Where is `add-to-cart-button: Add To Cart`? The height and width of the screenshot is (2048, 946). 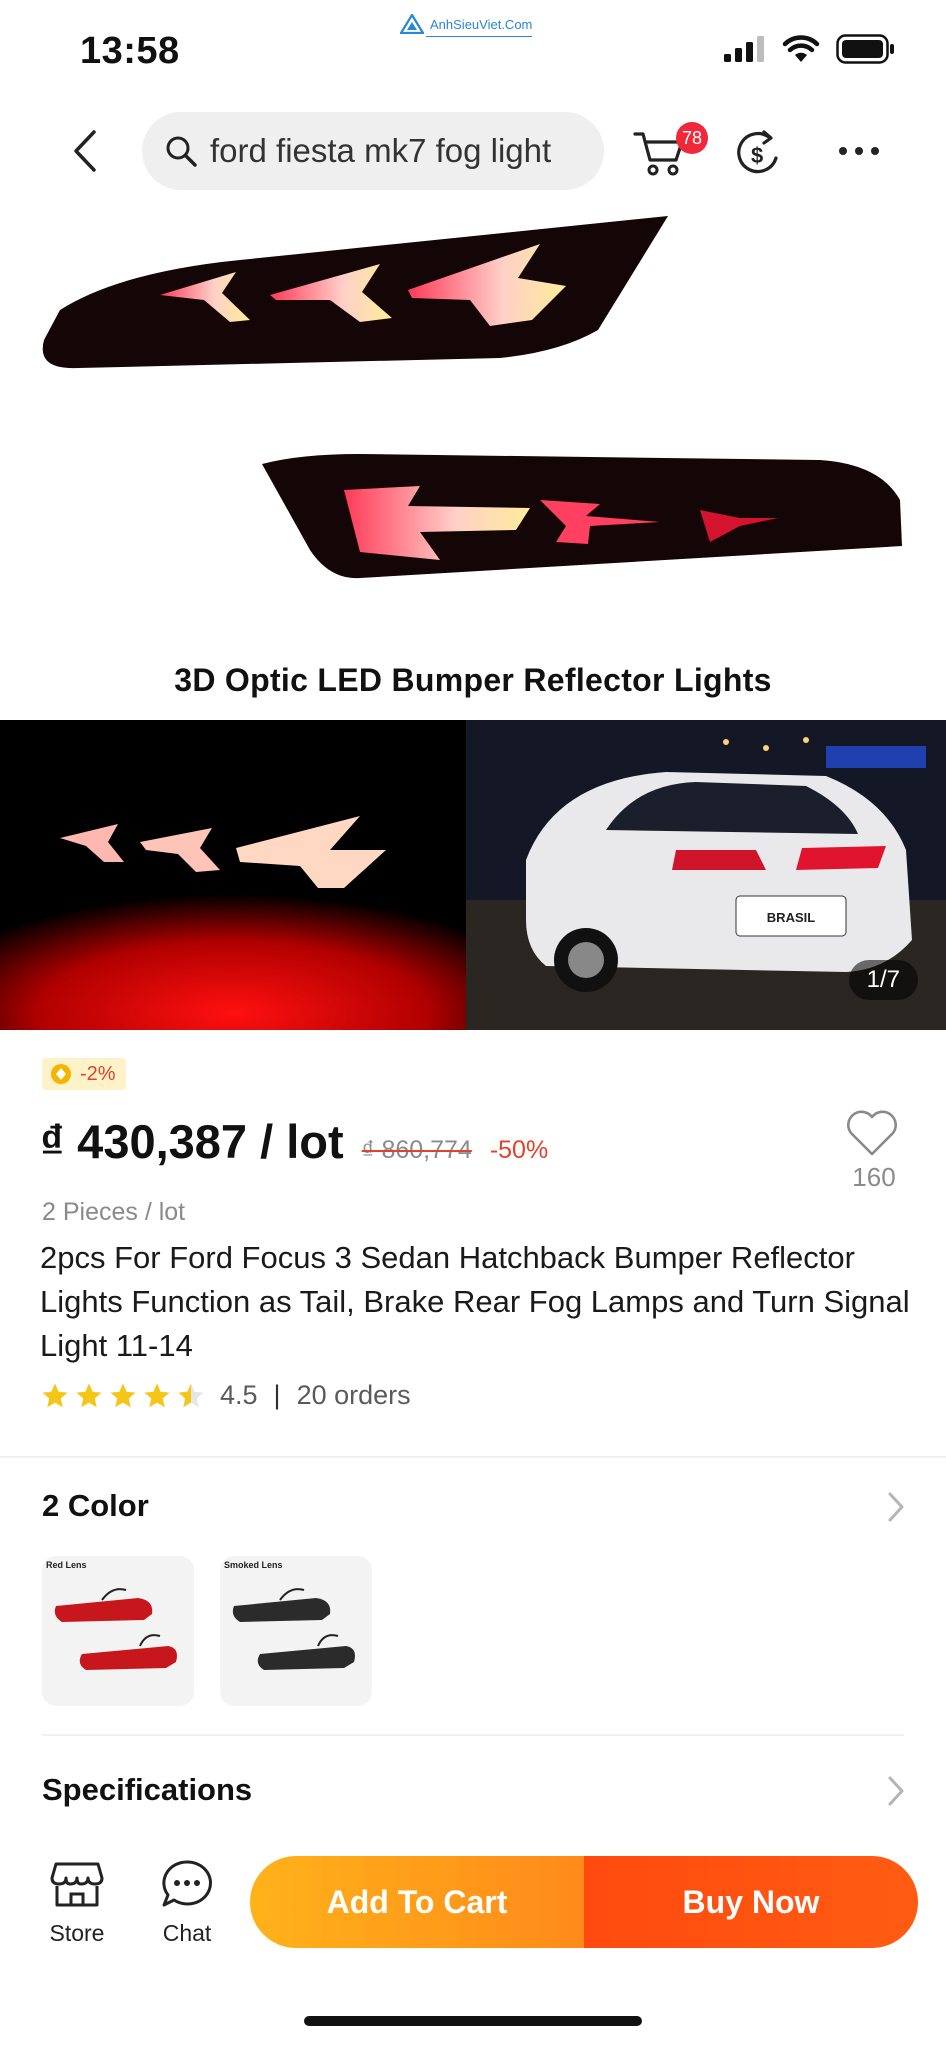 add-to-cart-button: Add To Cart is located at coordinates (417, 1902).